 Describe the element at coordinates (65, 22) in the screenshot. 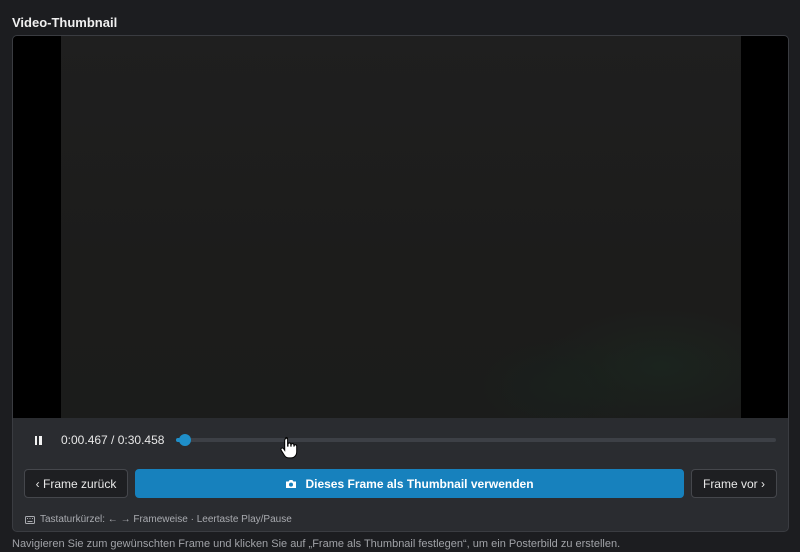

I see `section-title: Video-Thumbnail` at that location.